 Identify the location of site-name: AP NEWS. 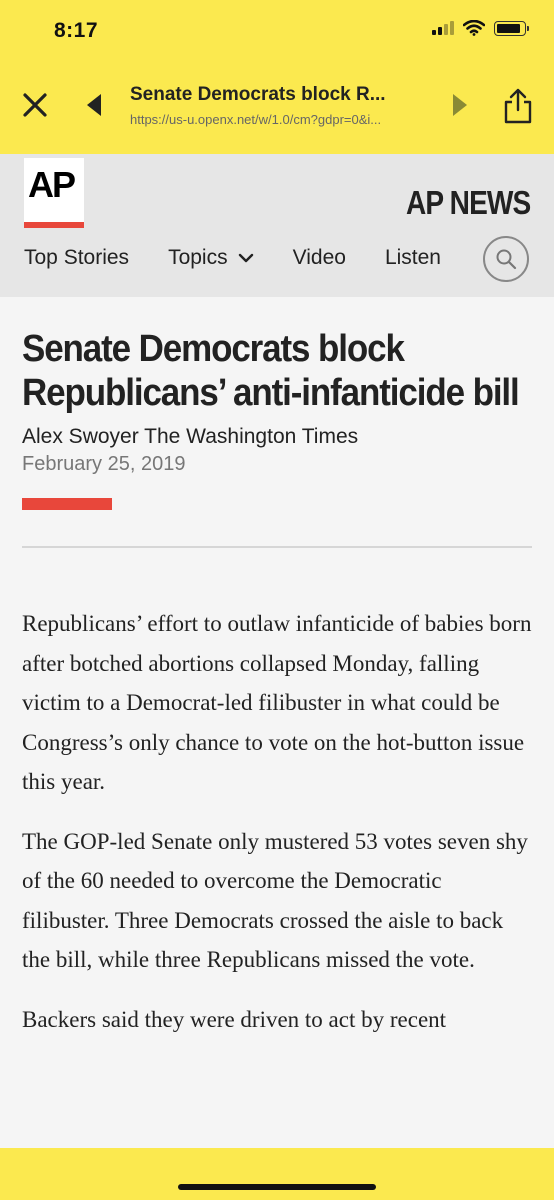
(468, 203).